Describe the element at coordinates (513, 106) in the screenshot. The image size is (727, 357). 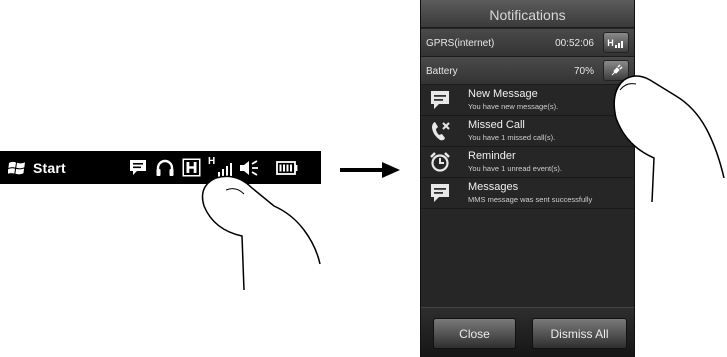
I see `notification-subtitle: You have new message(s).` at that location.